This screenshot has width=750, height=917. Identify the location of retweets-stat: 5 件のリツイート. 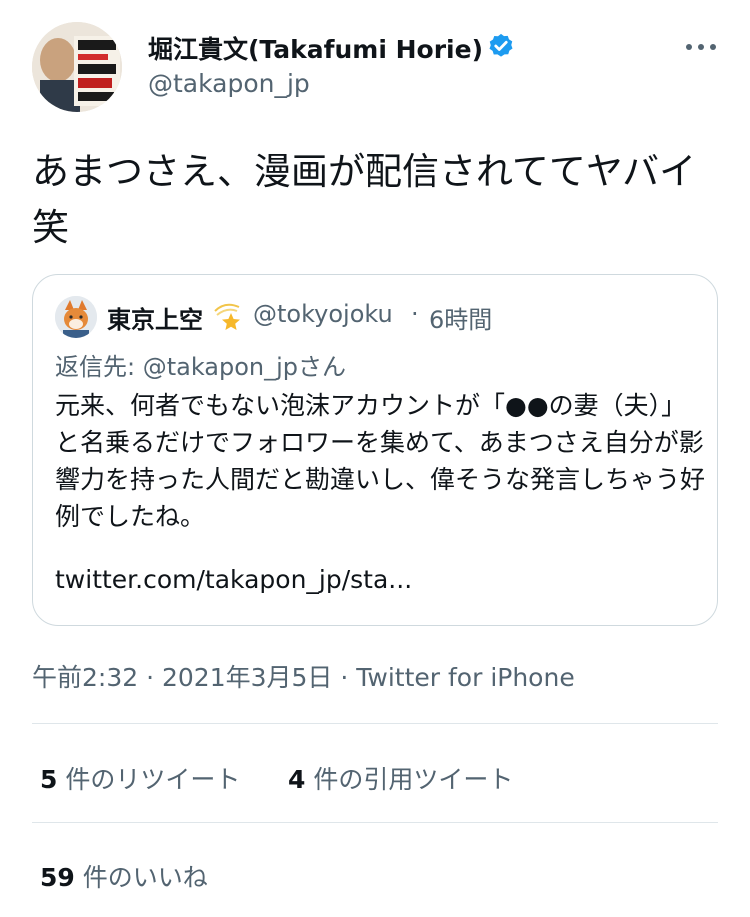
(140, 778).